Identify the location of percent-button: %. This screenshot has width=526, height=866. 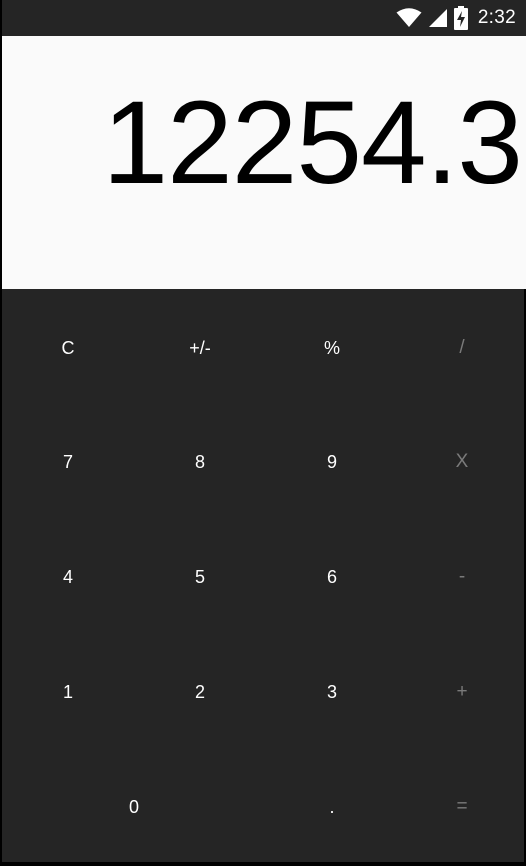
(332, 348).